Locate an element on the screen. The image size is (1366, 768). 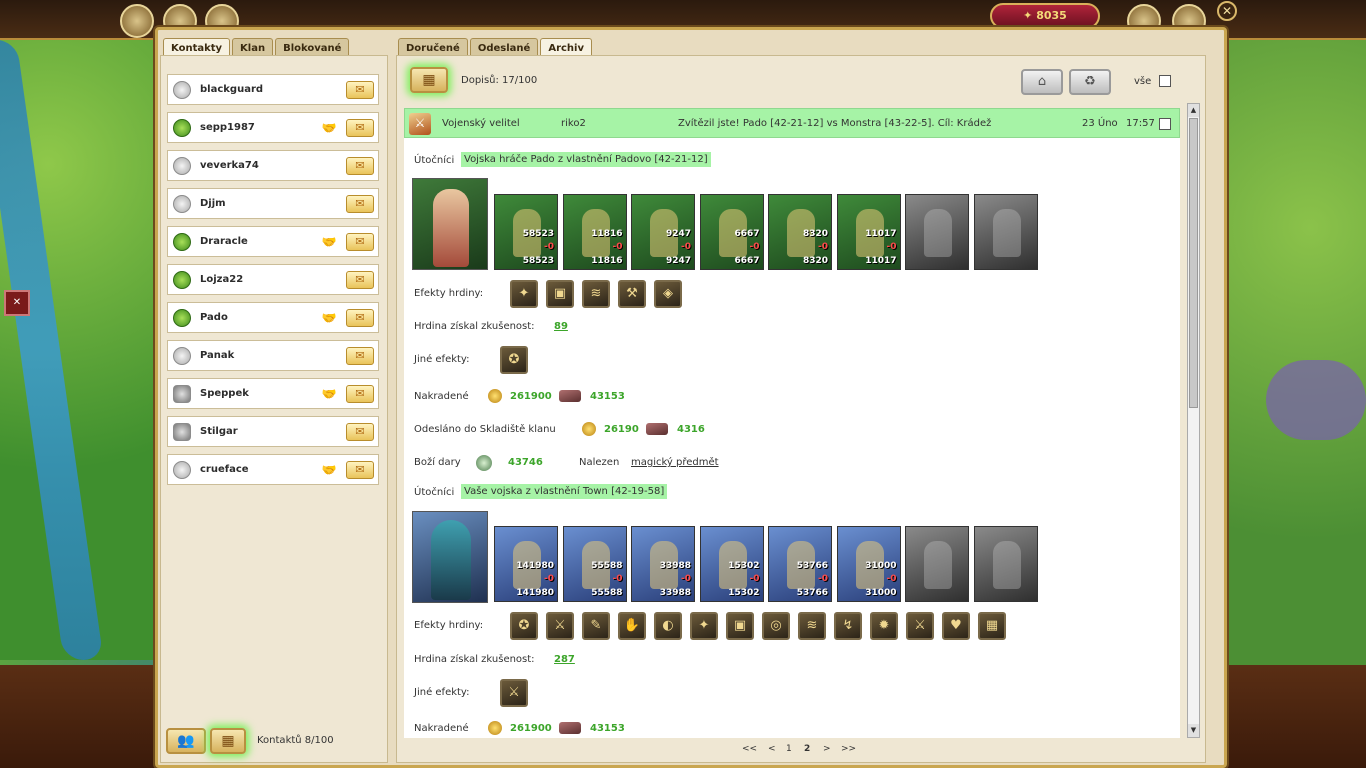
sent-ore: 4316 is located at coordinates (691, 429).